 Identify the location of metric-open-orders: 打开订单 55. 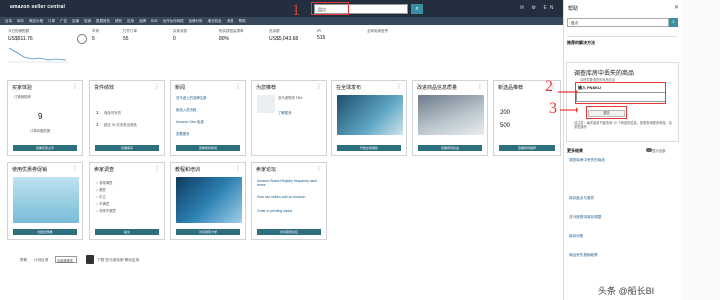
(143, 39).